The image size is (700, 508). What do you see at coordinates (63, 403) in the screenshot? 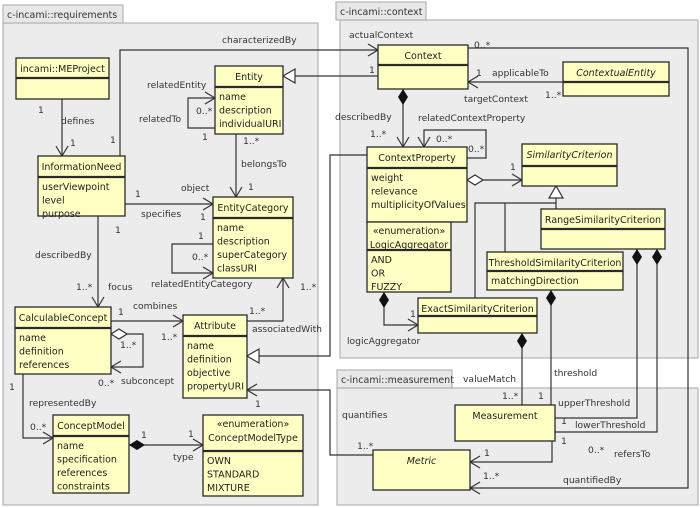
I see `role-label: representedBy` at bounding box center [63, 403].